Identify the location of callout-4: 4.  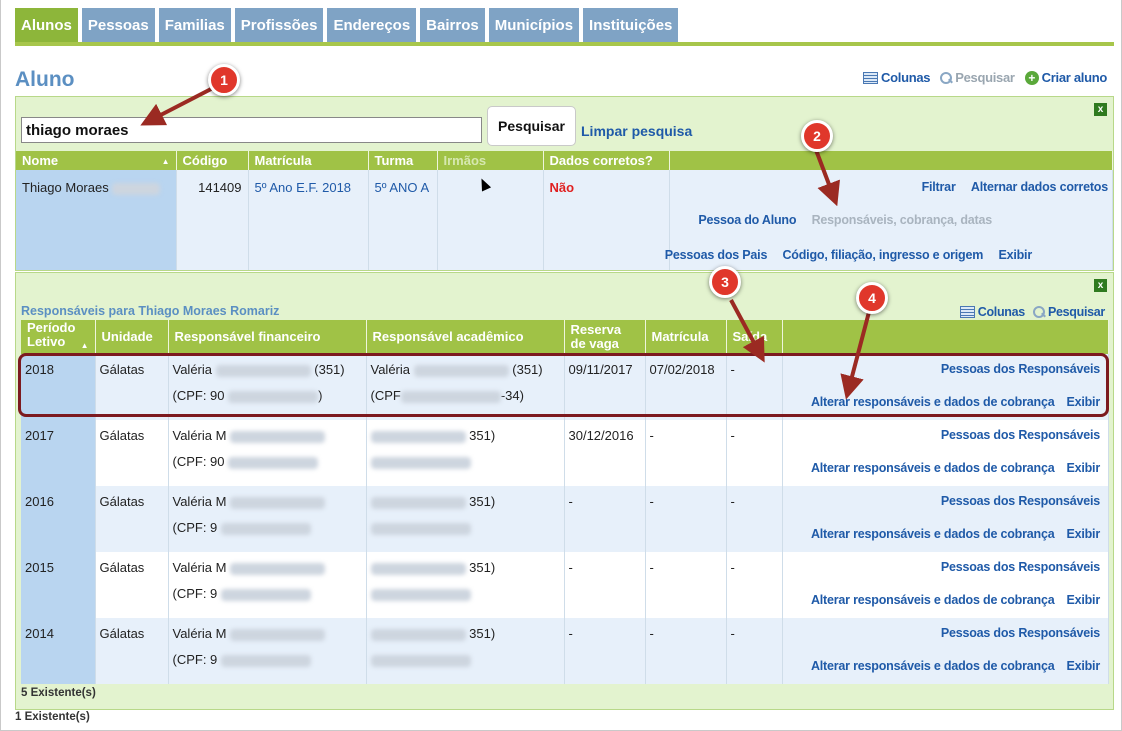
(872, 298).